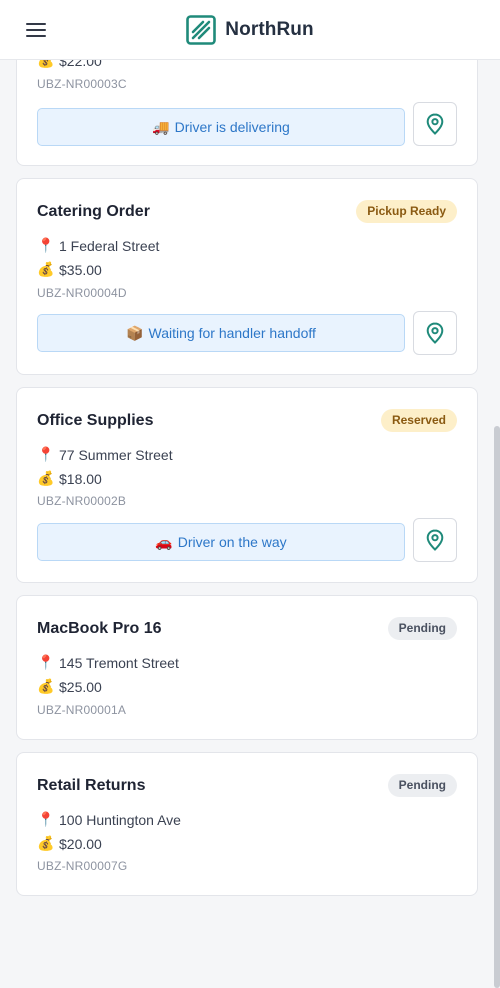 Image resolution: width=500 pixels, height=988 pixels. I want to click on order-id: UBZ-NR00007G, so click(82, 866).